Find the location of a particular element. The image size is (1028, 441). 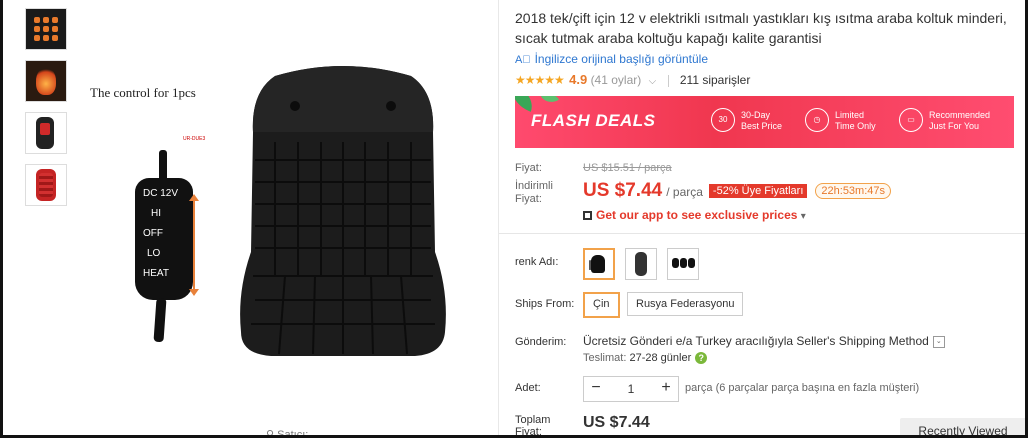

shipping-free: Ücretsiz Gönderi e/a is located at coordinates (638, 341).